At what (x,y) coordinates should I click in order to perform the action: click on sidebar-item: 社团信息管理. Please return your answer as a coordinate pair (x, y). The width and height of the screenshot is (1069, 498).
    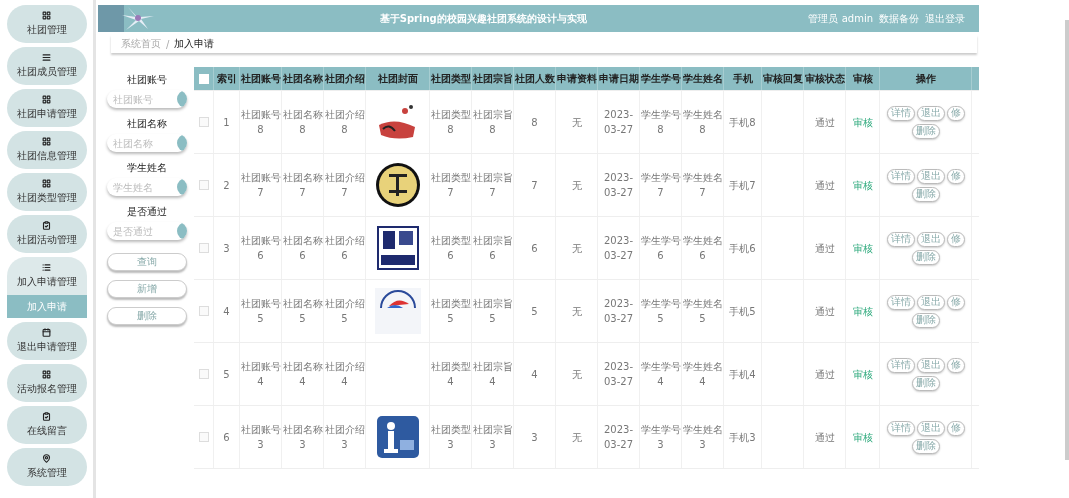
    Looking at the image, I should click on (46, 150).